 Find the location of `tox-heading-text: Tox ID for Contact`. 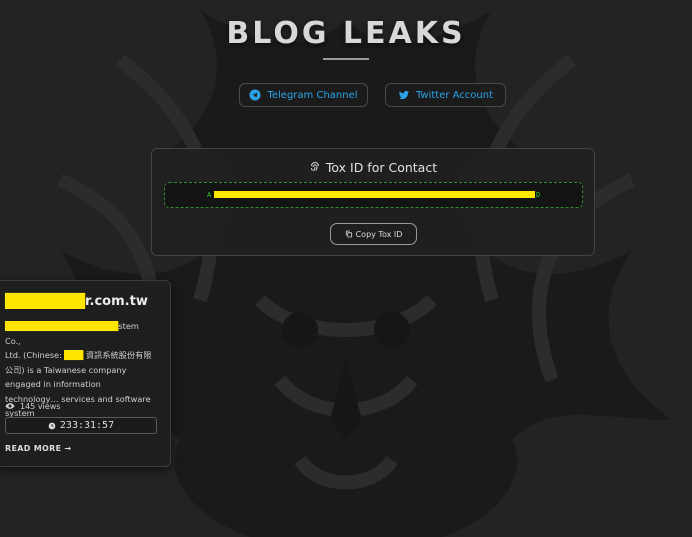

tox-heading-text: Tox ID for Contact is located at coordinates (381, 167).